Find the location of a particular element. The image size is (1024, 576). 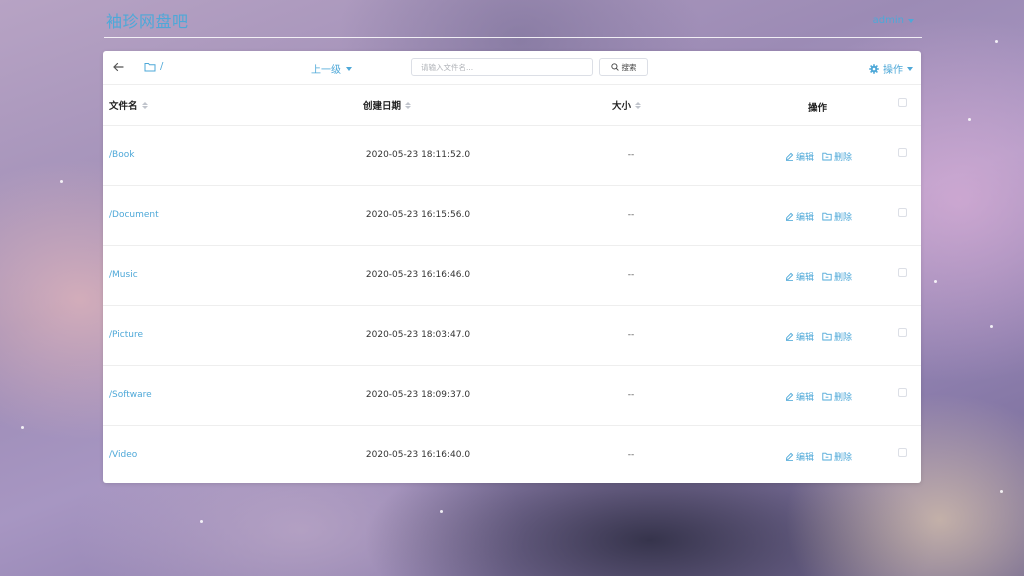

breadcrumb: / is located at coordinates (153, 66).